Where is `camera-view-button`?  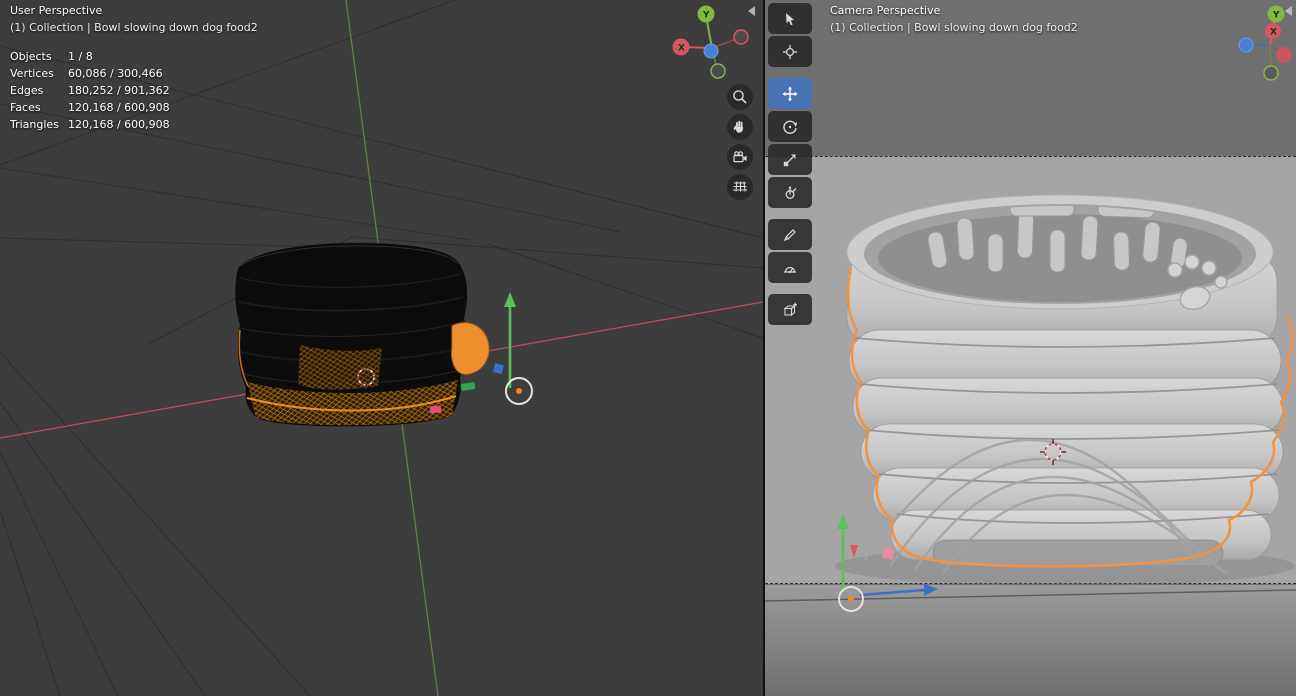
camera-view-button is located at coordinates (740, 157).